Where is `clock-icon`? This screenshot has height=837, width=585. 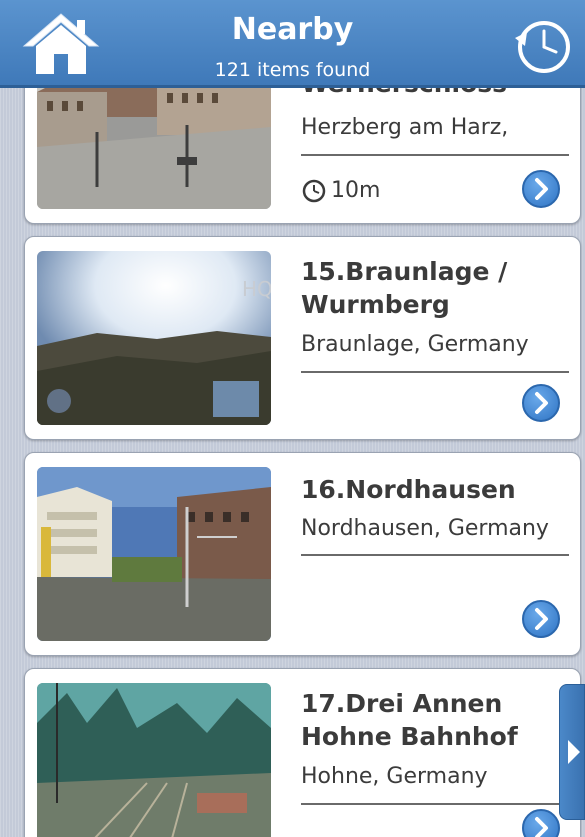 clock-icon is located at coordinates (314, 191).